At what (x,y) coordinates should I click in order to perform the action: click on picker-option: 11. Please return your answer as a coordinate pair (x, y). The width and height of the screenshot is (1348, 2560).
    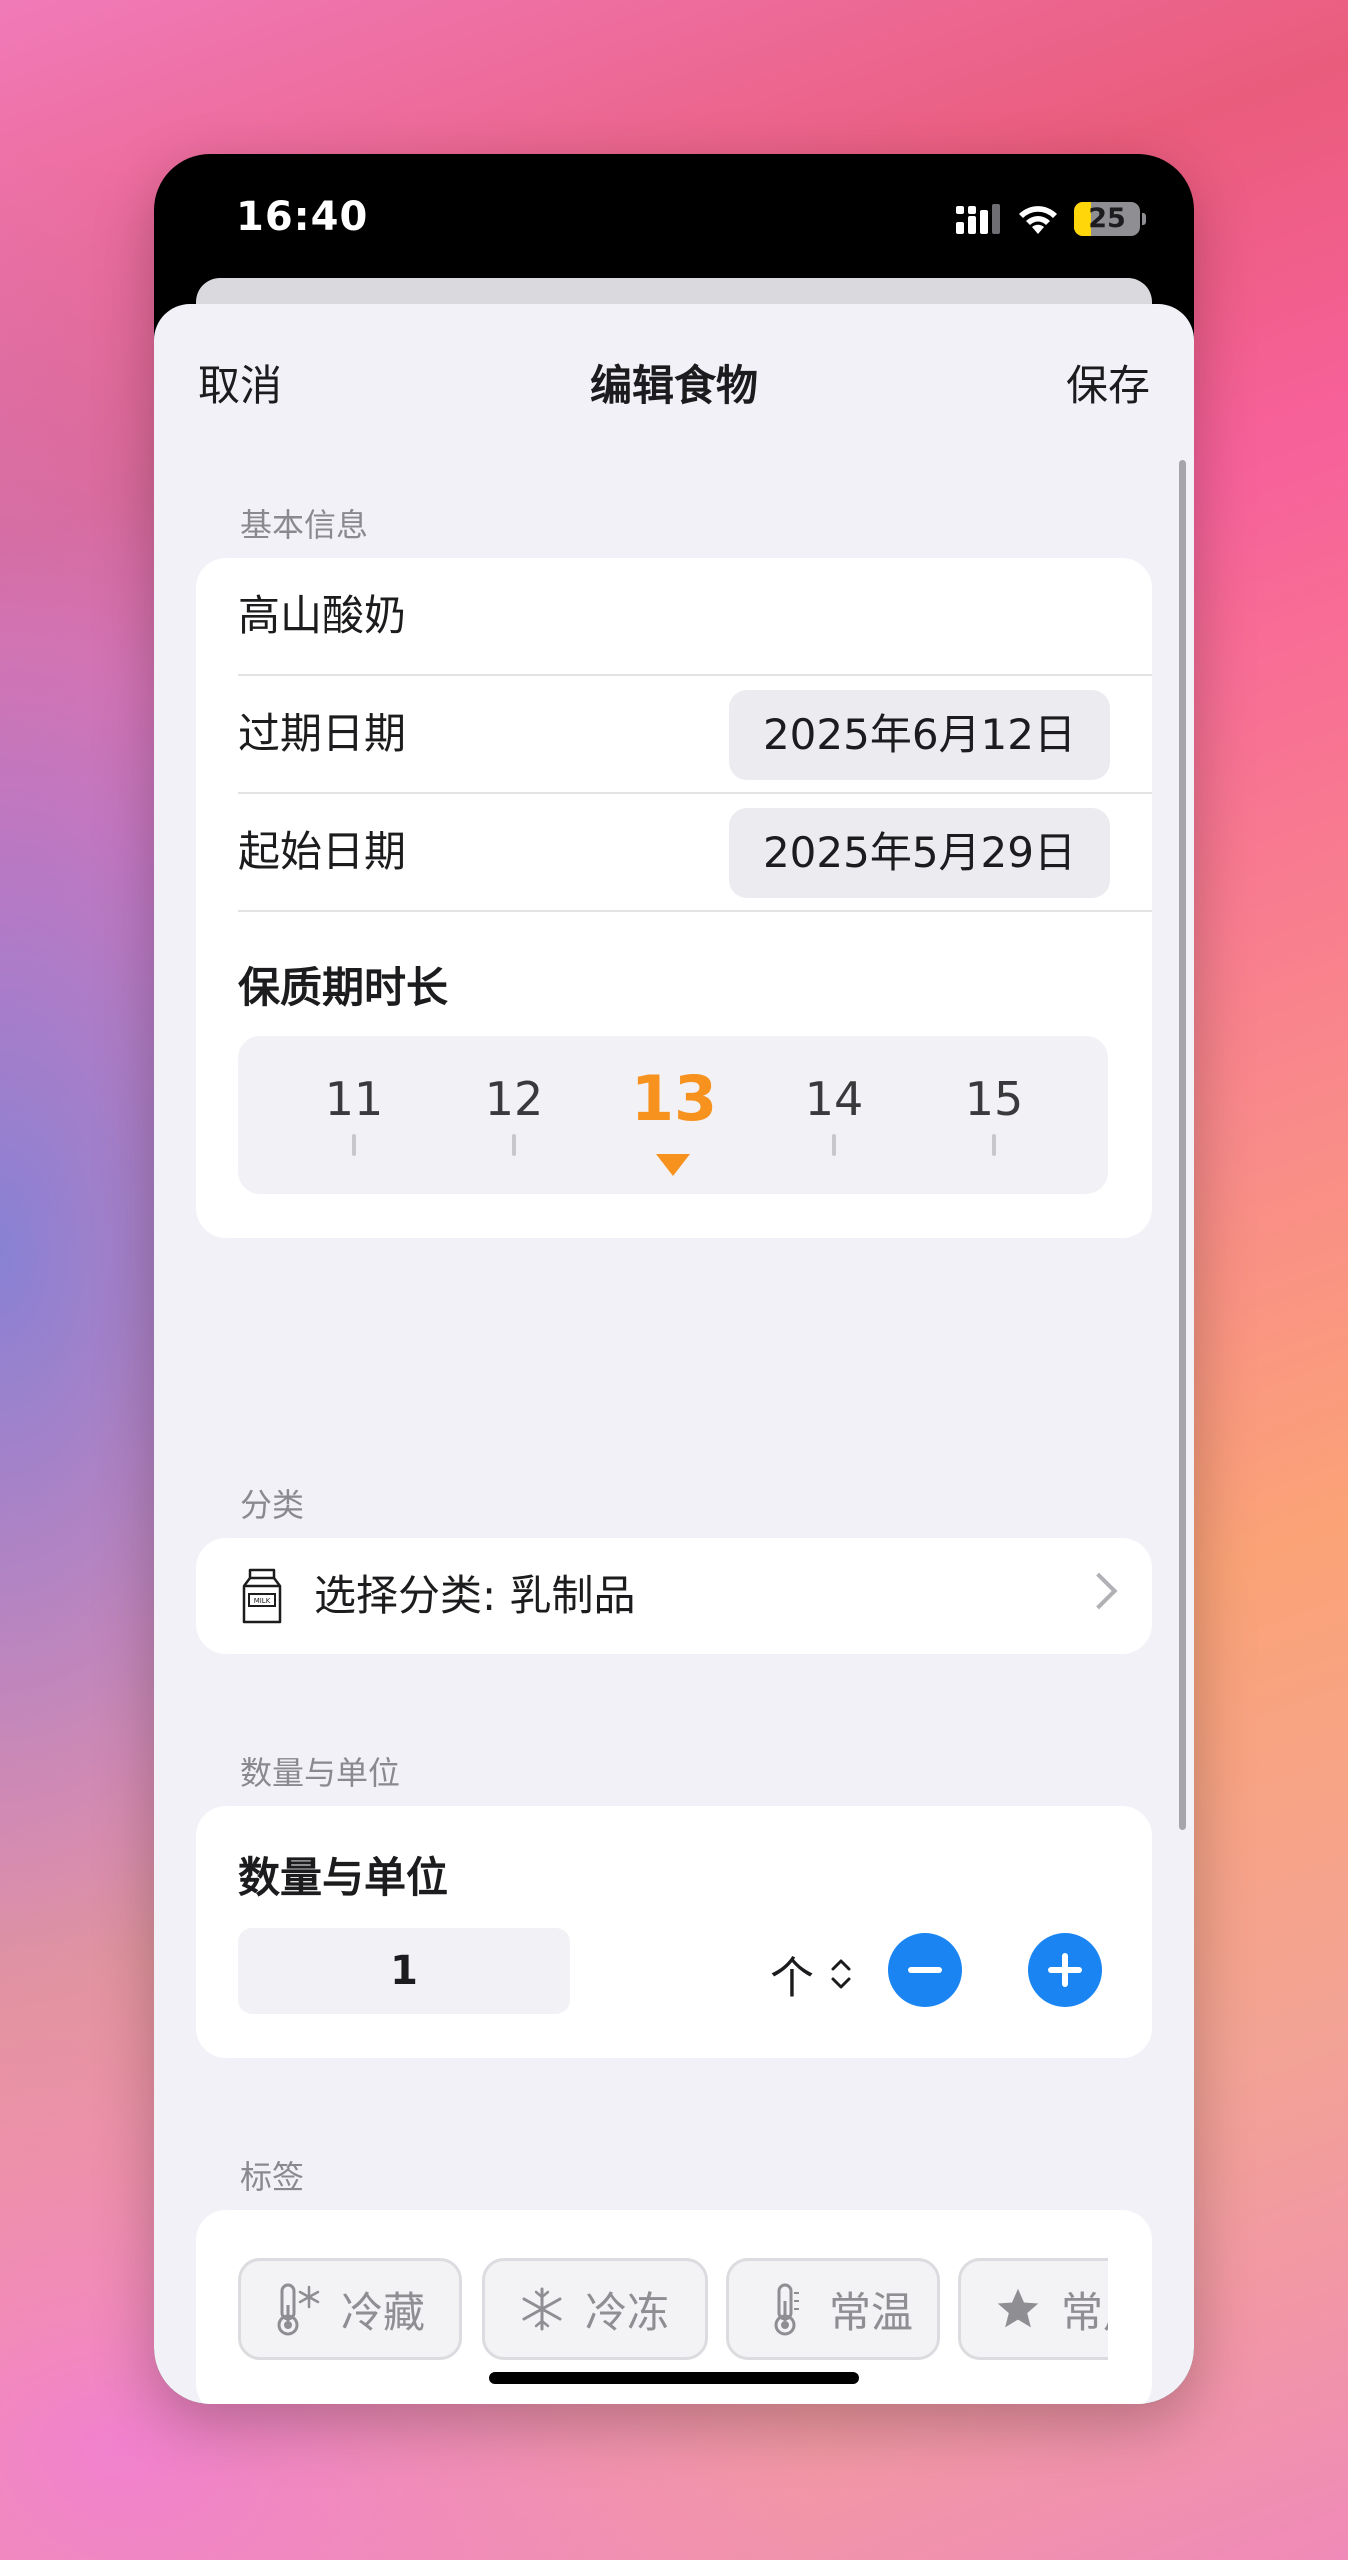
    Looking at the image, I should click on (354, 1099).